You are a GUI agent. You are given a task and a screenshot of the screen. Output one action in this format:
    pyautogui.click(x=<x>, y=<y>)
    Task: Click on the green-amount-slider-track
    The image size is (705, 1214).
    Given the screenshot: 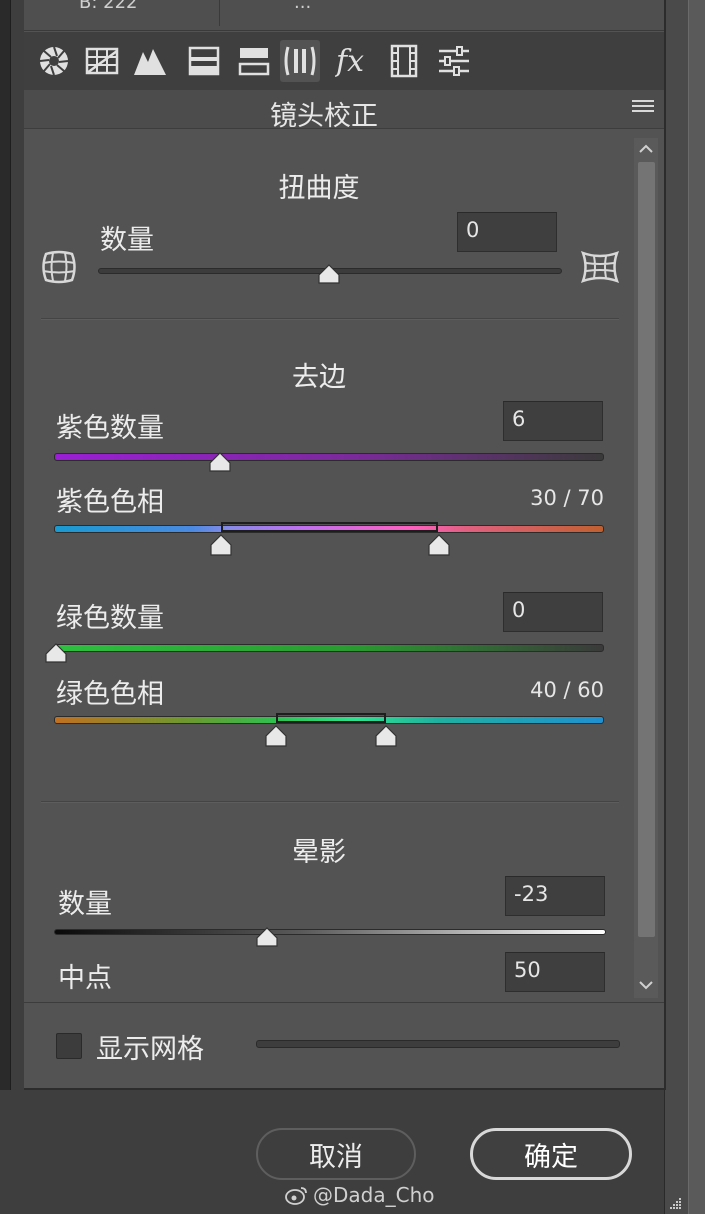 What is the action you would take?
    pyautogui.click(x=329, y=648)
    